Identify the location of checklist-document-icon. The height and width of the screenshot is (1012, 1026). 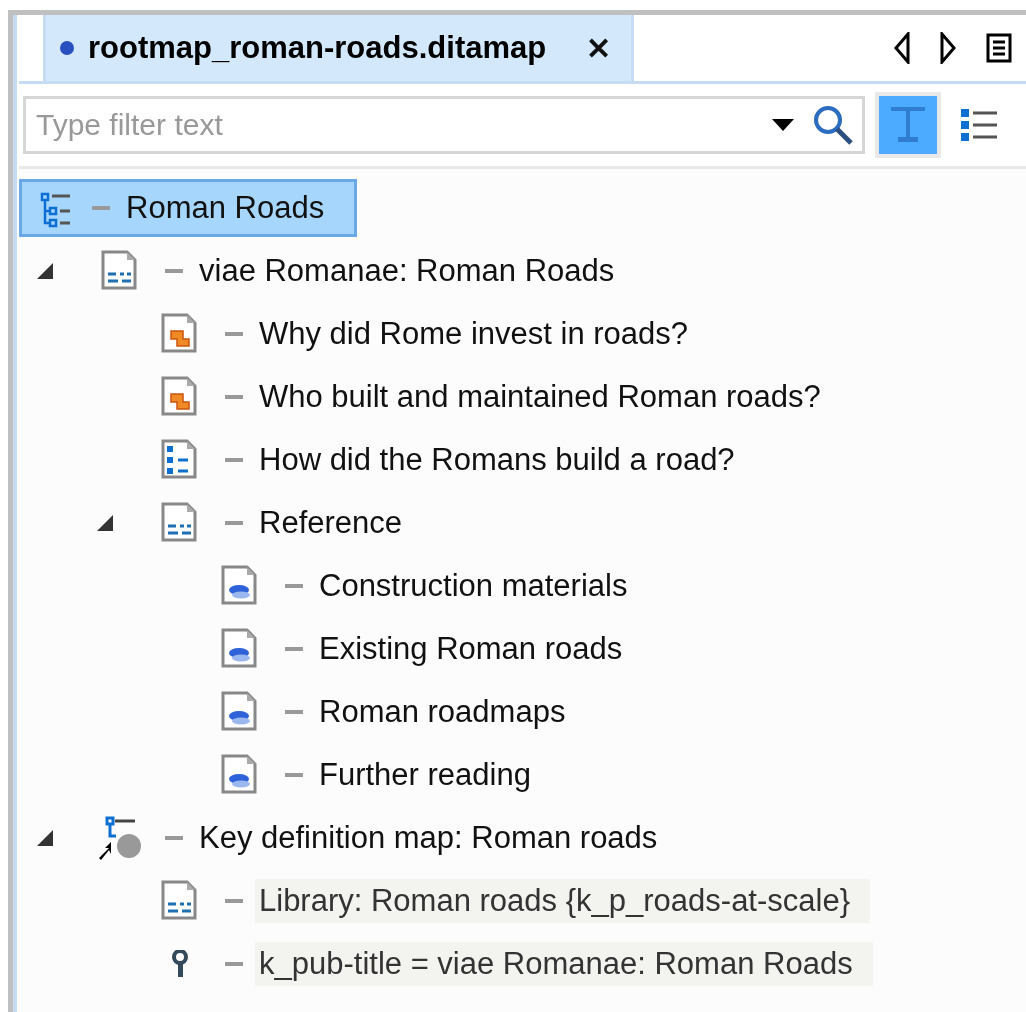
(180, 460).